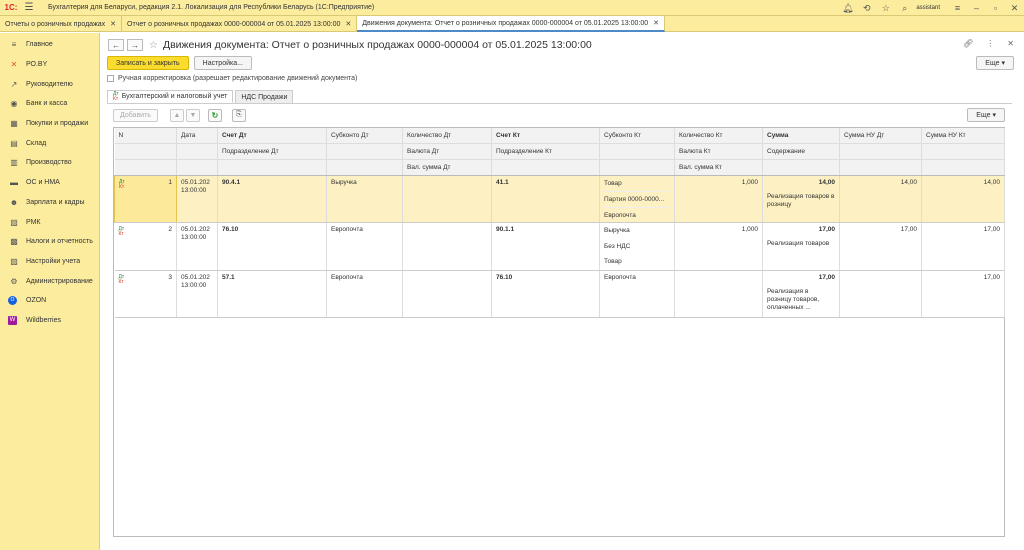 This screenshot has width=1024, height=550. Describe the element at coordinates (153, 45) in the screenshot. I see `favorite-star-icon: ☆` at that location.